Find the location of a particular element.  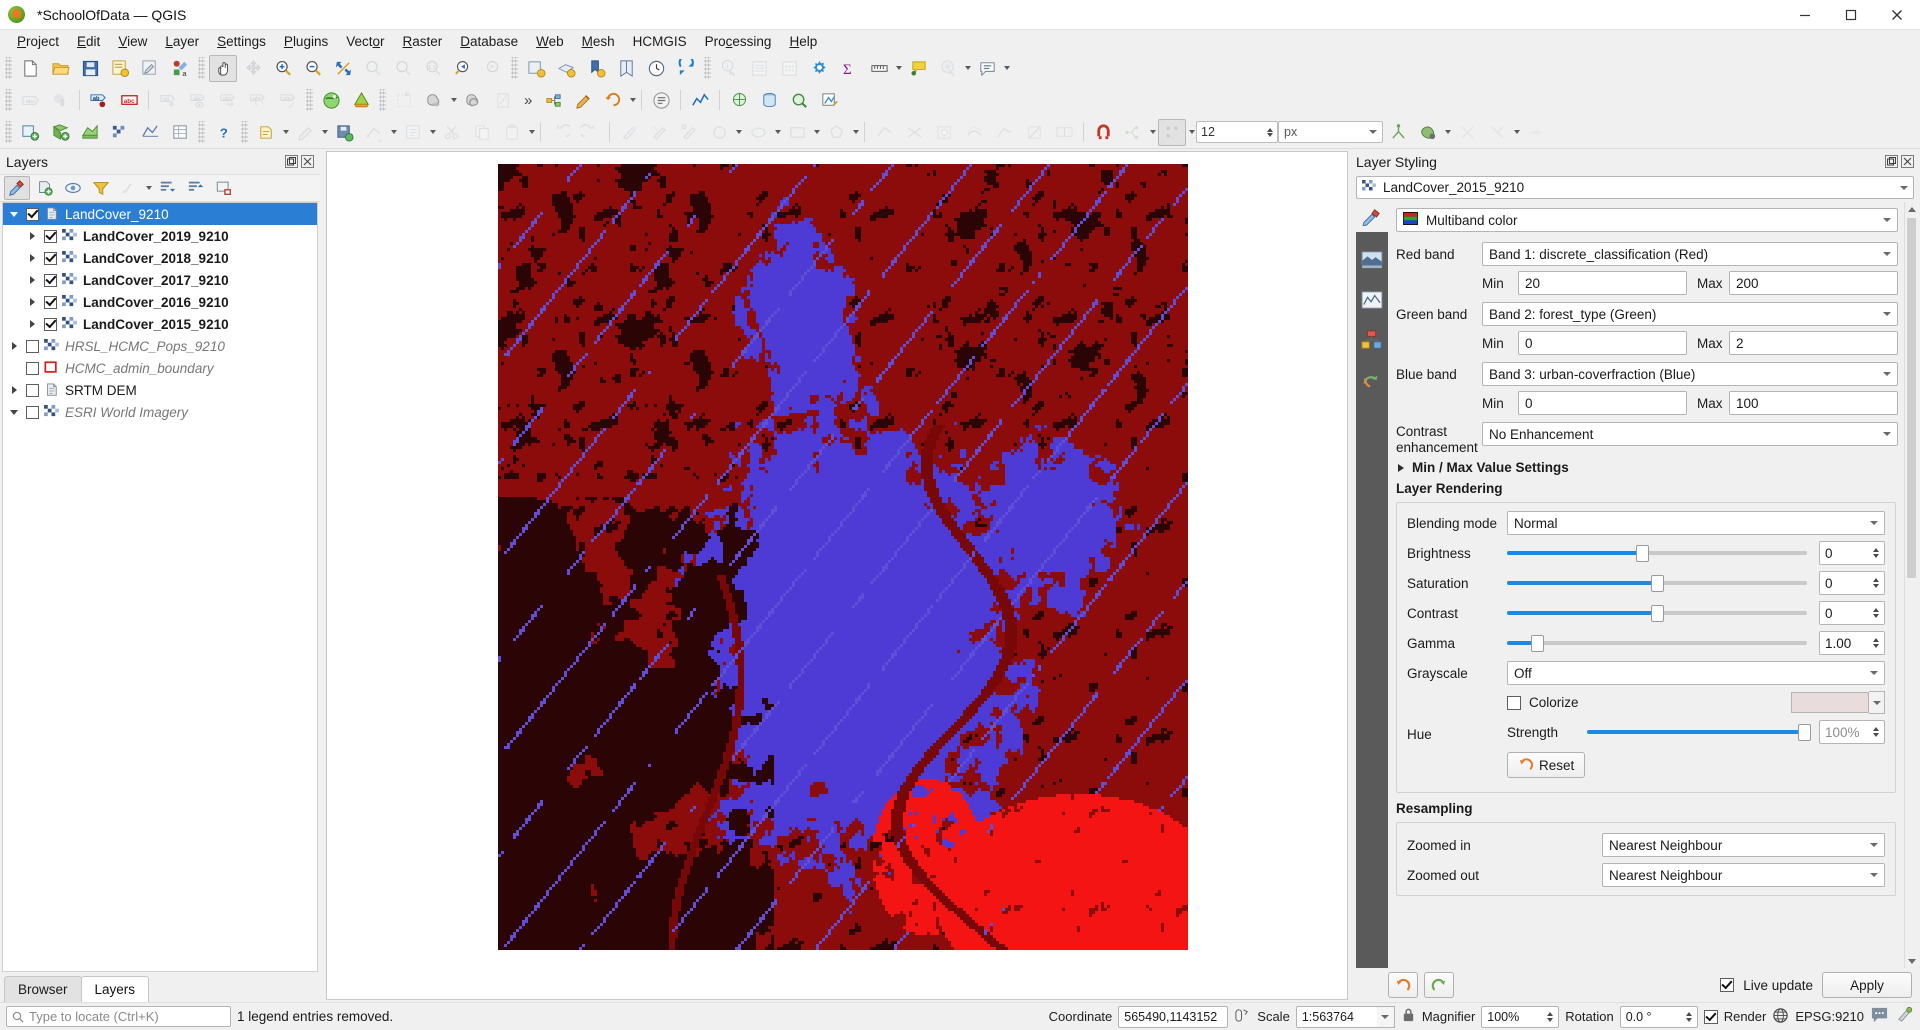

menu-layer: Layer is located at coordinates (182, 41).